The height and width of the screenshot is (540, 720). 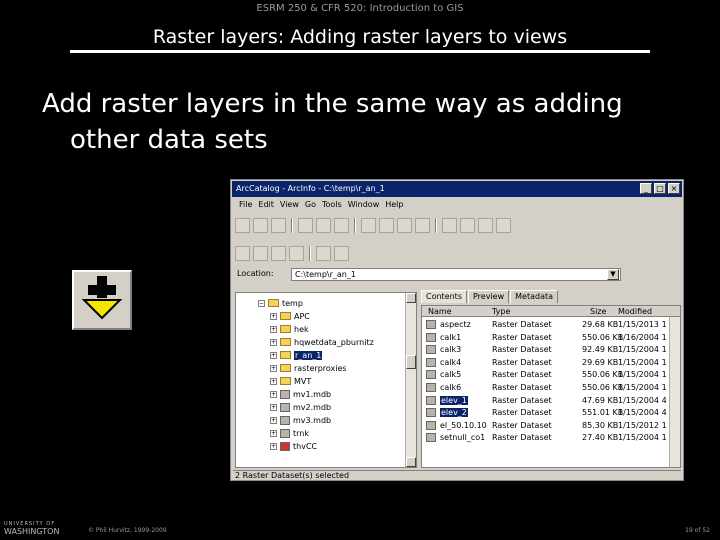 What do you see at coordinates (341, 253) in the screenshot?
I see `create-thumbnail-icon` at bounding box center [341, 253].